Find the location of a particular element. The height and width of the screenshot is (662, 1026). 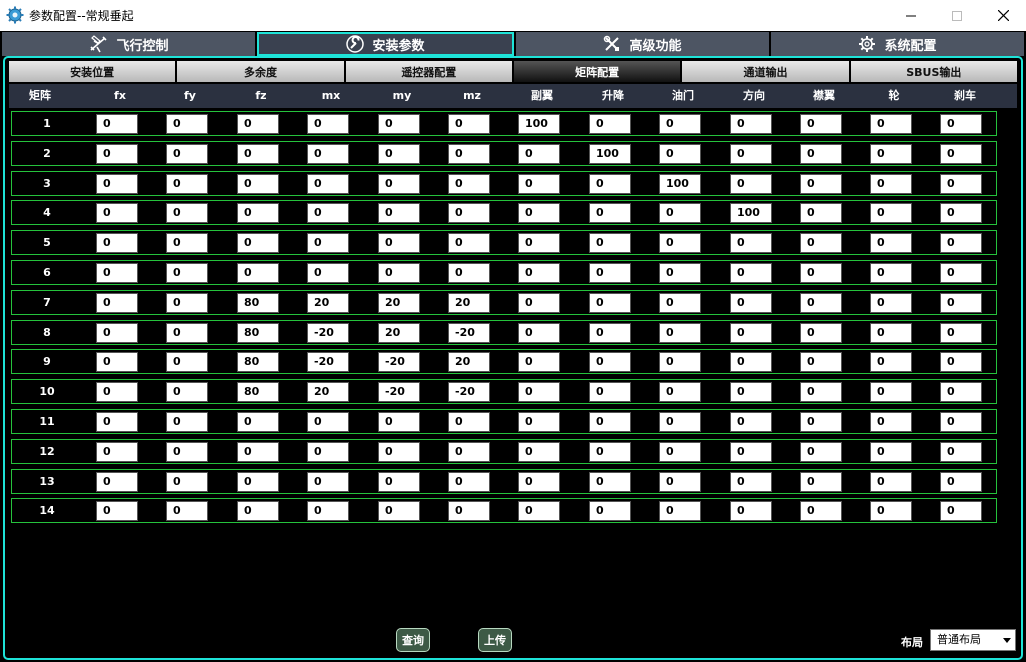

subtab-channel-output: 通道输出 is located at coordinates (765, 71).